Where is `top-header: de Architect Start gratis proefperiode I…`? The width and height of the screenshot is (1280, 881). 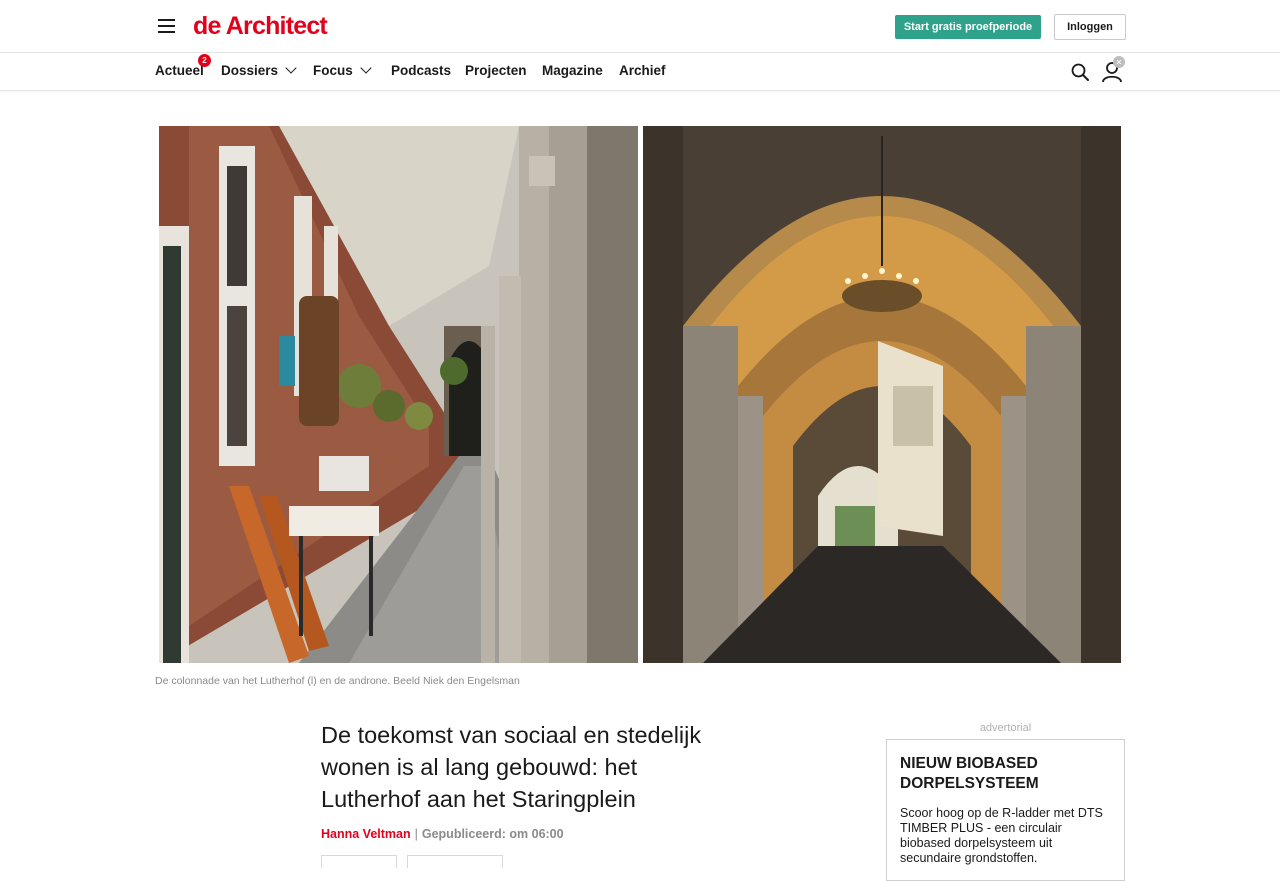
top-header: de Architect Start gratis proefperiode I… is located at coordinates (640, 26).